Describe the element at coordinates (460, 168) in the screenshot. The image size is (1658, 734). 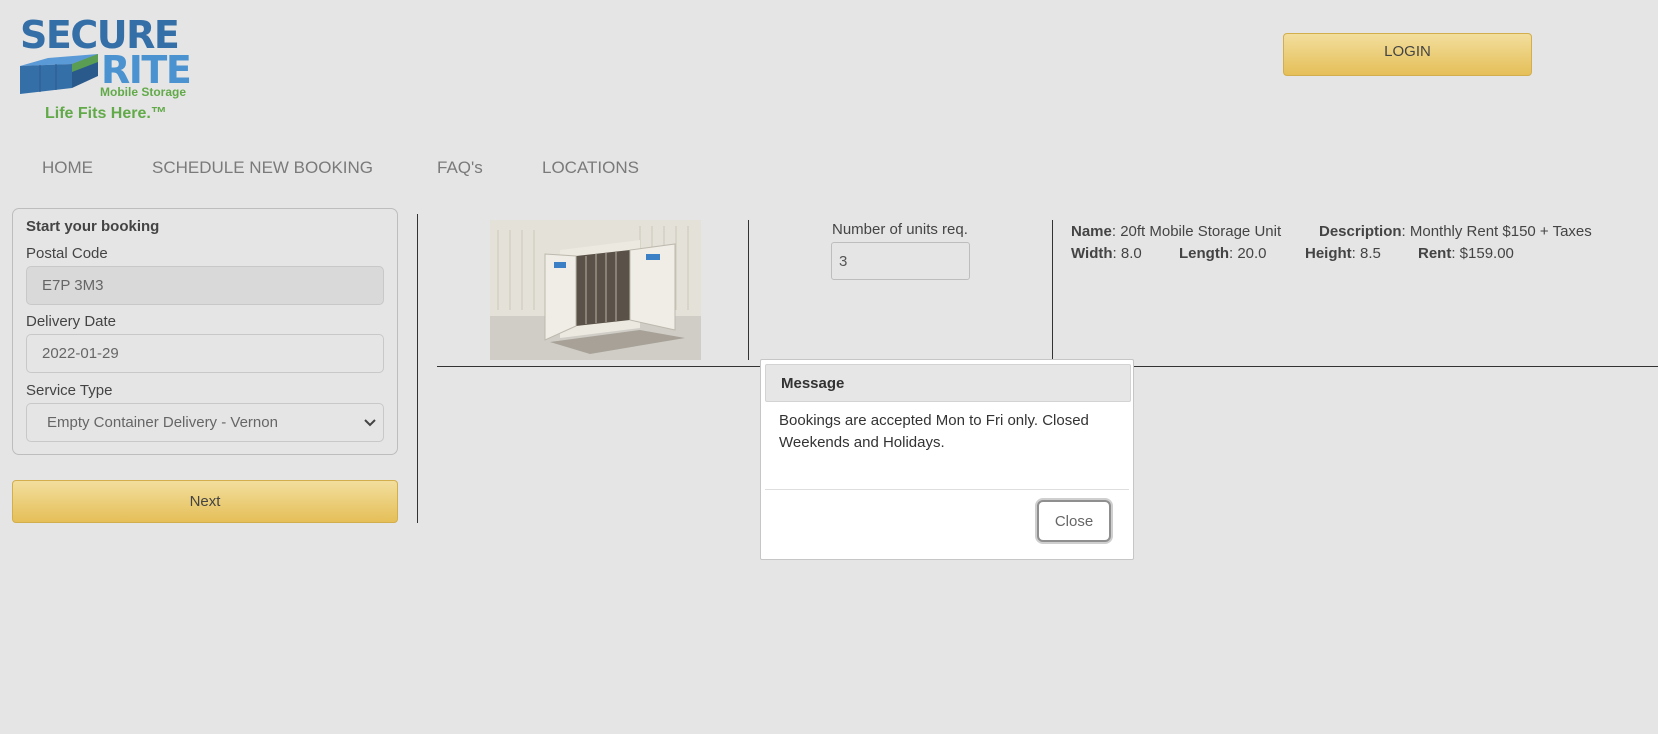
I see `nav-item-faqs: FAQ's` at that location.